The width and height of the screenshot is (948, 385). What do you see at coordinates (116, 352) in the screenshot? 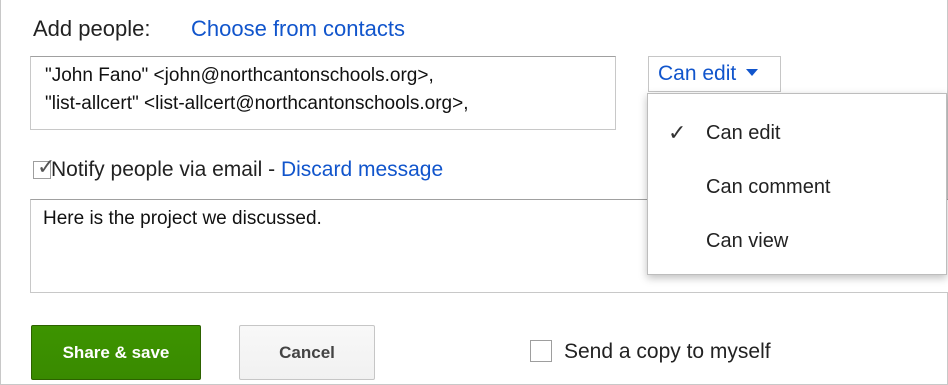
I see `share-and-save-button: Share & save` at bounding box center [116, 352].